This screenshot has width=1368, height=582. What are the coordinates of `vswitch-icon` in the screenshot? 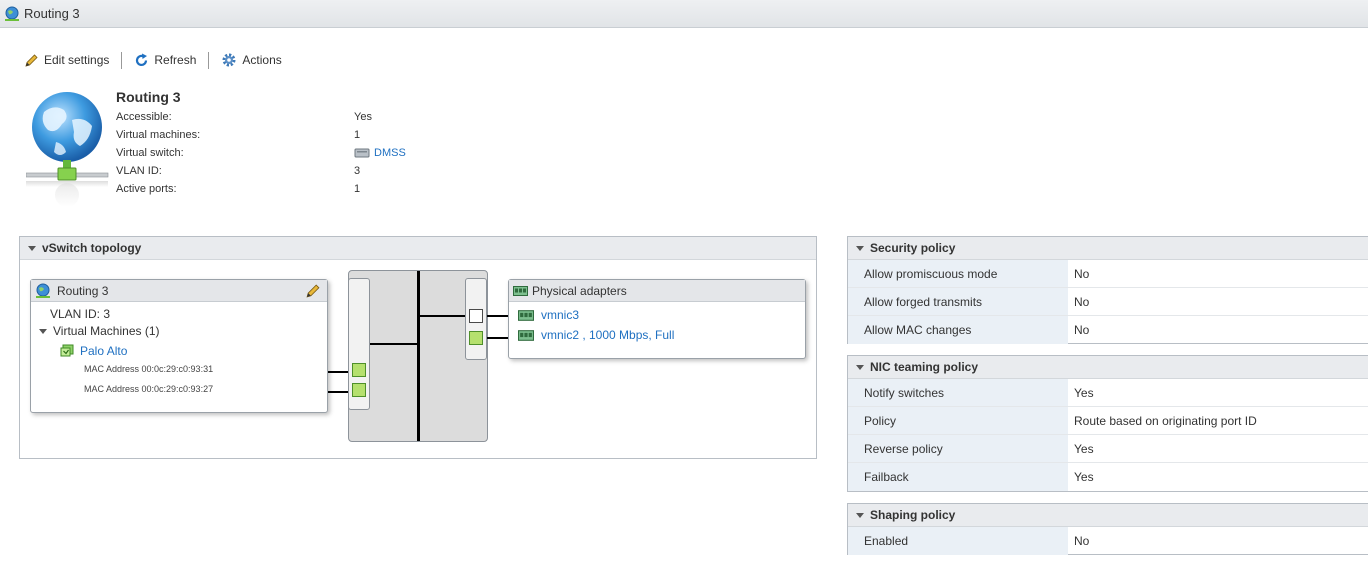 It's located at (362, 153).